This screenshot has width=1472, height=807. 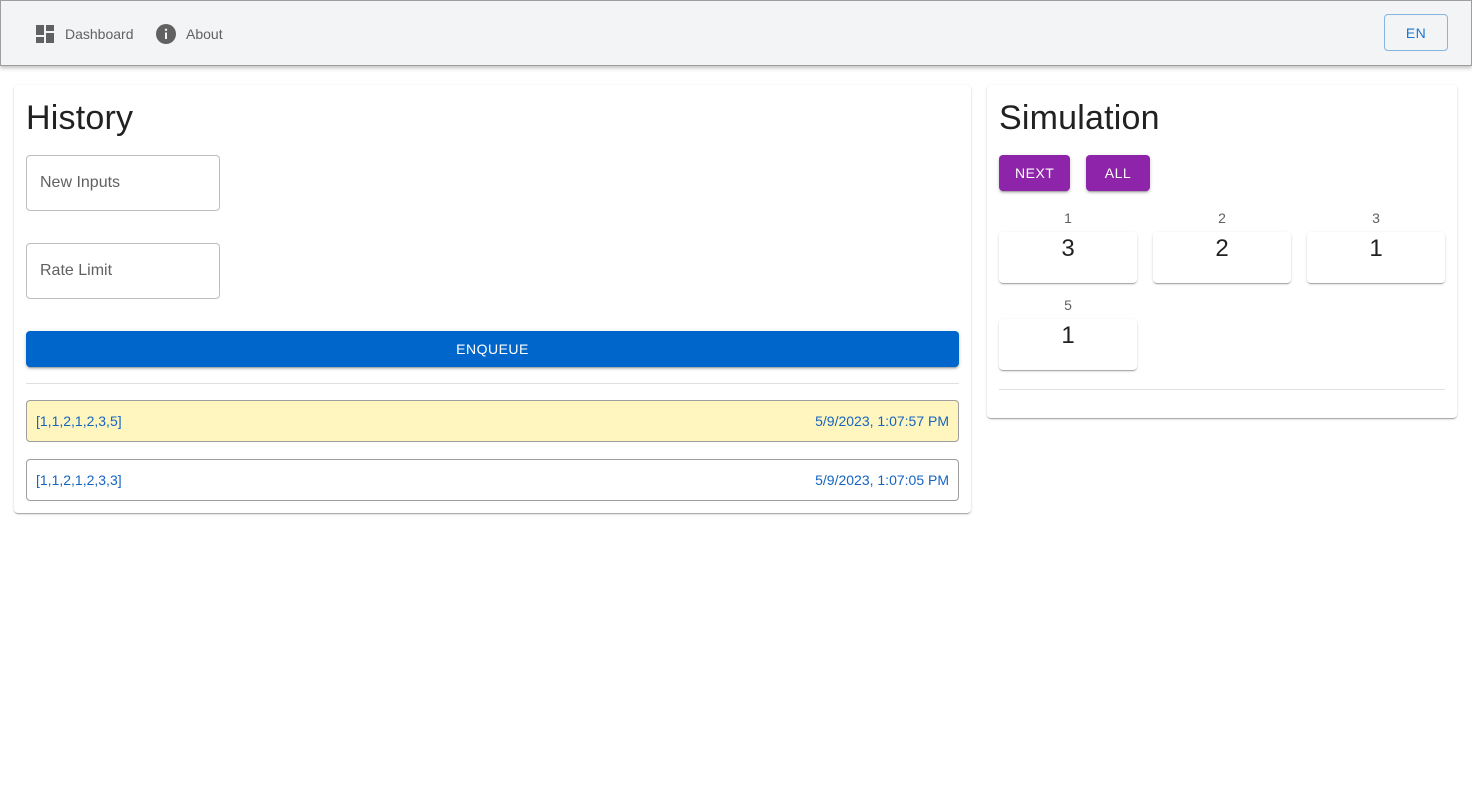 What do you see at coordinates (492, 383) in the screenshot?
I see `history-divider` at bounding box center [492, 383].